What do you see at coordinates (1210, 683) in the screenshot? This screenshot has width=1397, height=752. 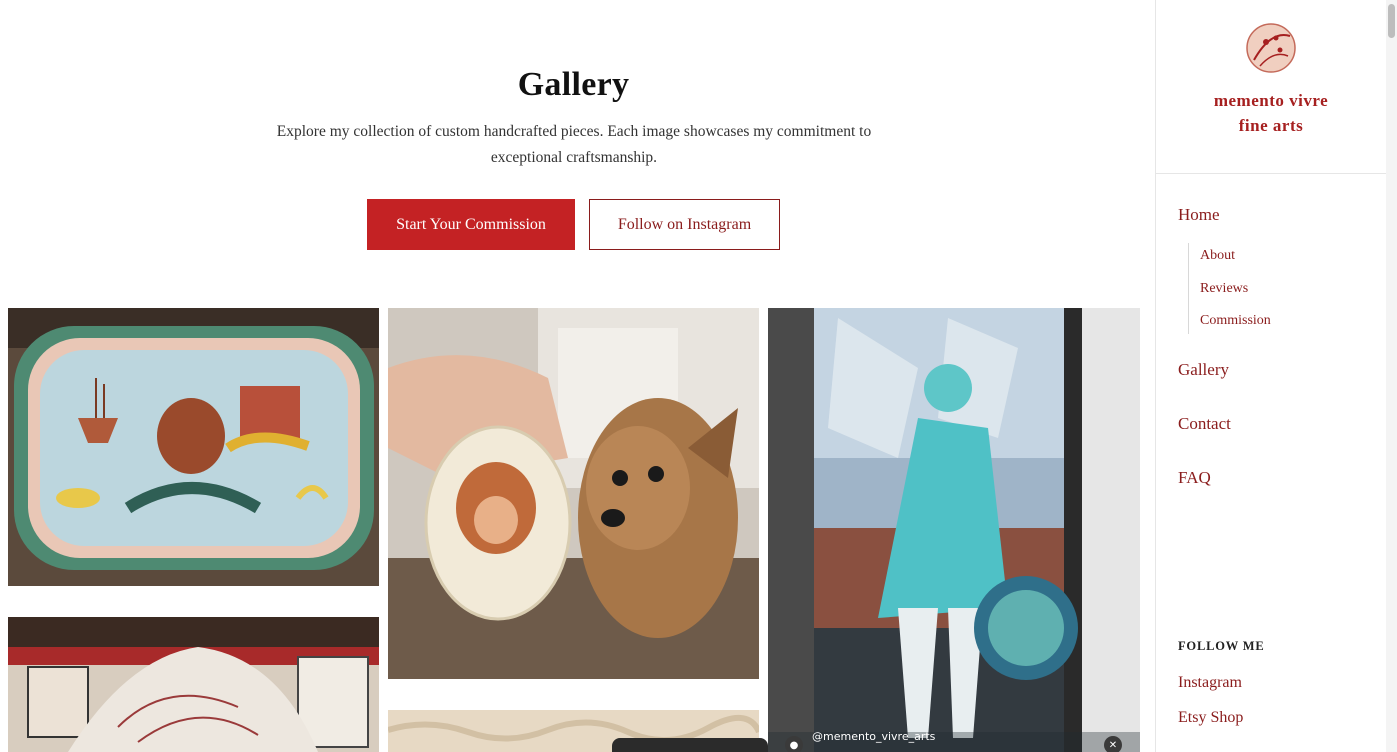 I see `instagram-link: Instagram` at bounding box center [1210, 683].